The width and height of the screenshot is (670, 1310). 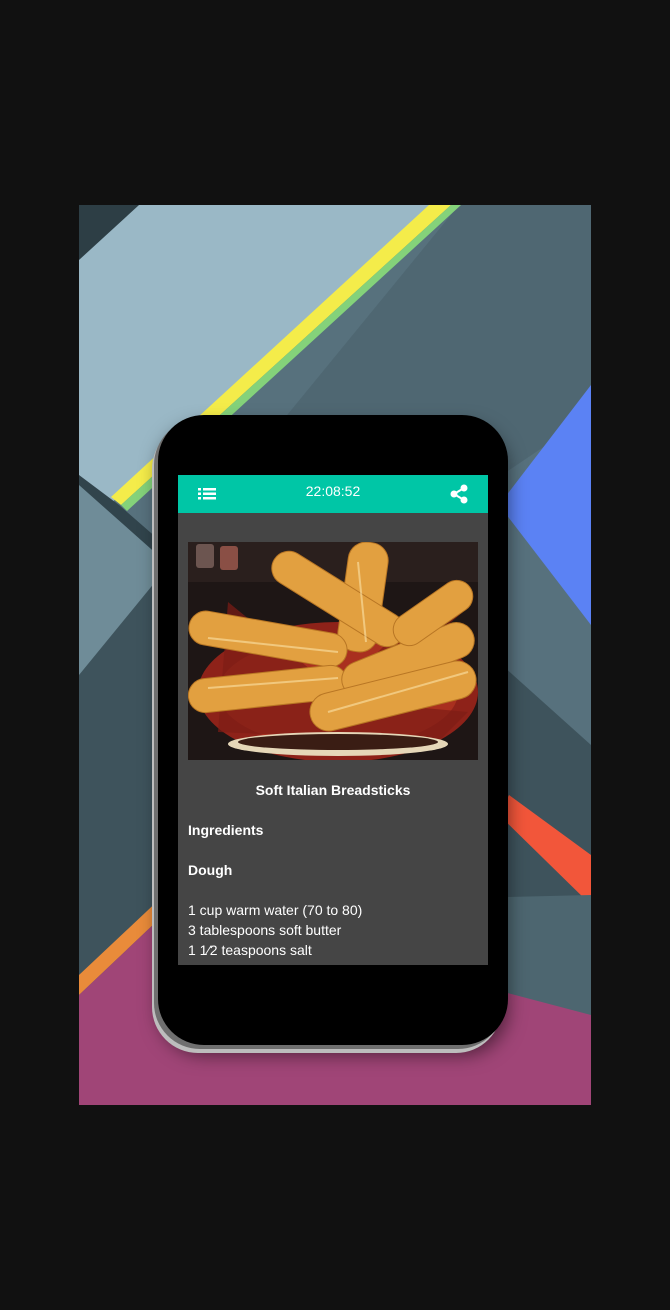 I want to click on breadsticks-image, so click(x=333, y=651).